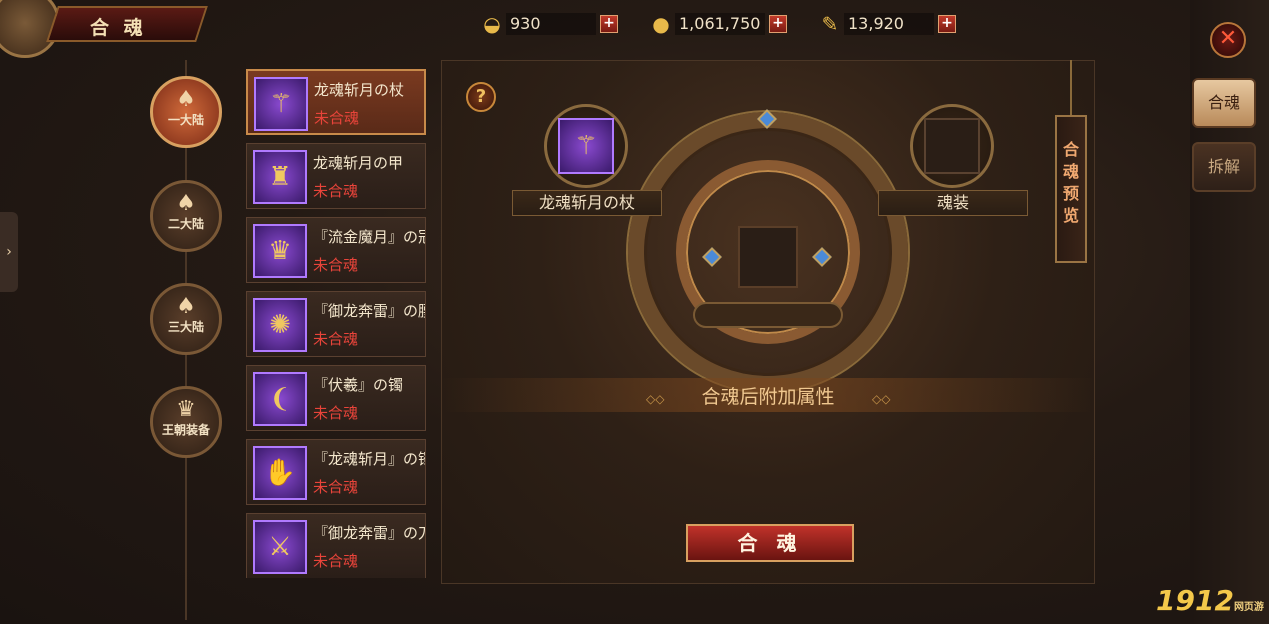 The height and width of the screenshot is (624, 1269). What do you see at coordinates (720, 24) in the screenshot?
I see `coins-value: 1,061,750` at bounding box center [720, 24].